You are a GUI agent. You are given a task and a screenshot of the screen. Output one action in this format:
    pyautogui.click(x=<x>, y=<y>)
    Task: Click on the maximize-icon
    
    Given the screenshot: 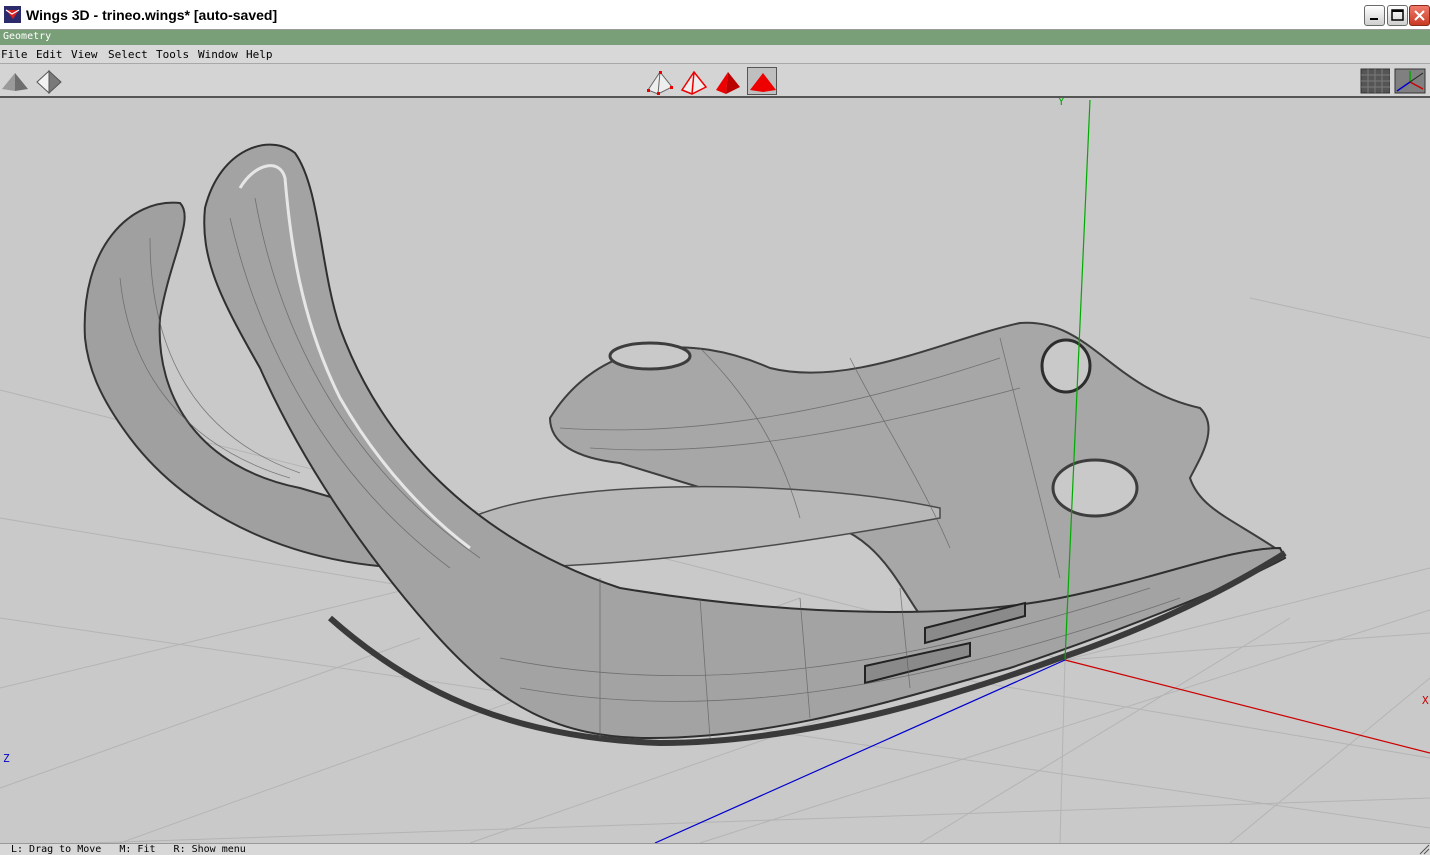 What is the action you would take?
    pyautogui.click(x=1397, y=15)
    